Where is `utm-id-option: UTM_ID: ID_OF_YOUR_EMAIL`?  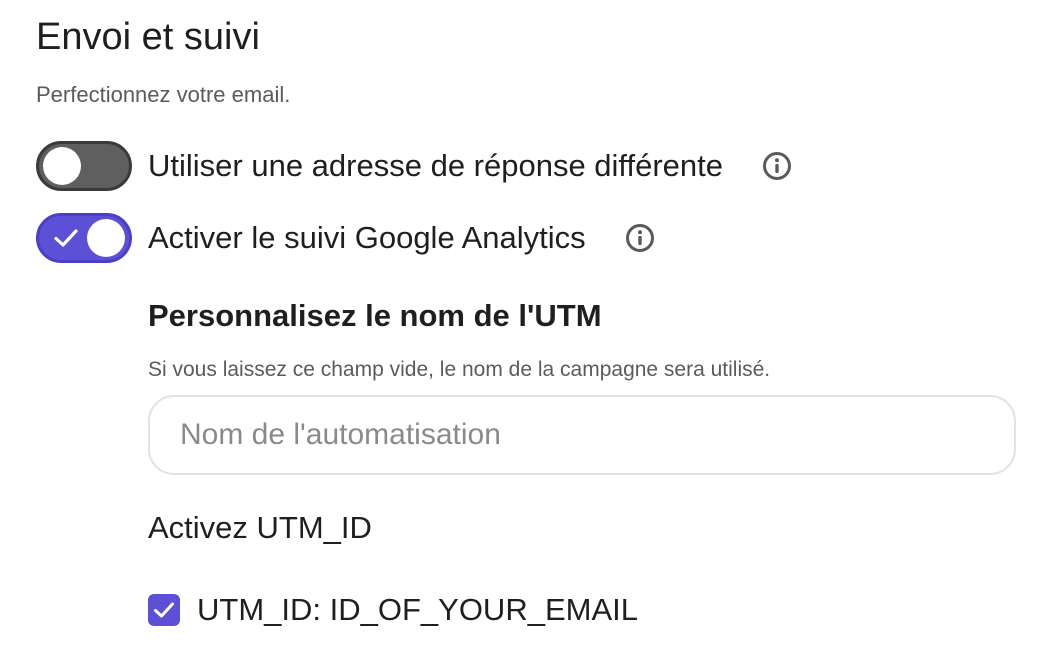 utm-id-option: UTM_ID: ID_OF_YOUR_EMAIL is located at coordinates (393, 610).